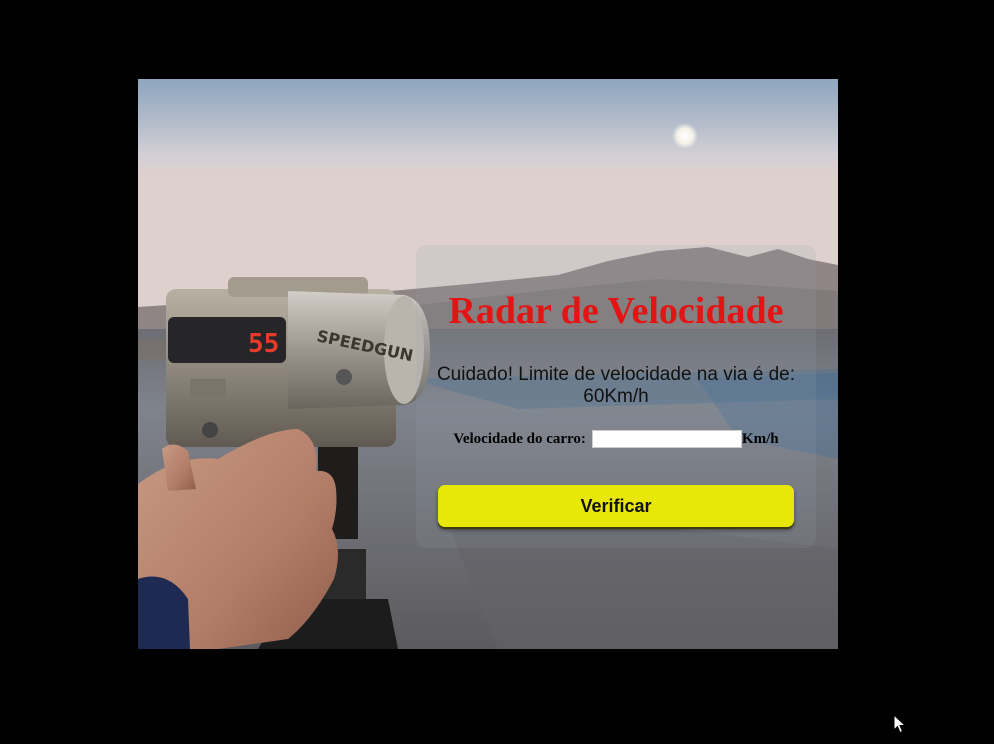 Image resolution: width=994 pixels, height=744 pixels. Describe the element at coordinates (519, 438) in the screenshot. I see `speed-label: Velocidade do carro:` at that location.